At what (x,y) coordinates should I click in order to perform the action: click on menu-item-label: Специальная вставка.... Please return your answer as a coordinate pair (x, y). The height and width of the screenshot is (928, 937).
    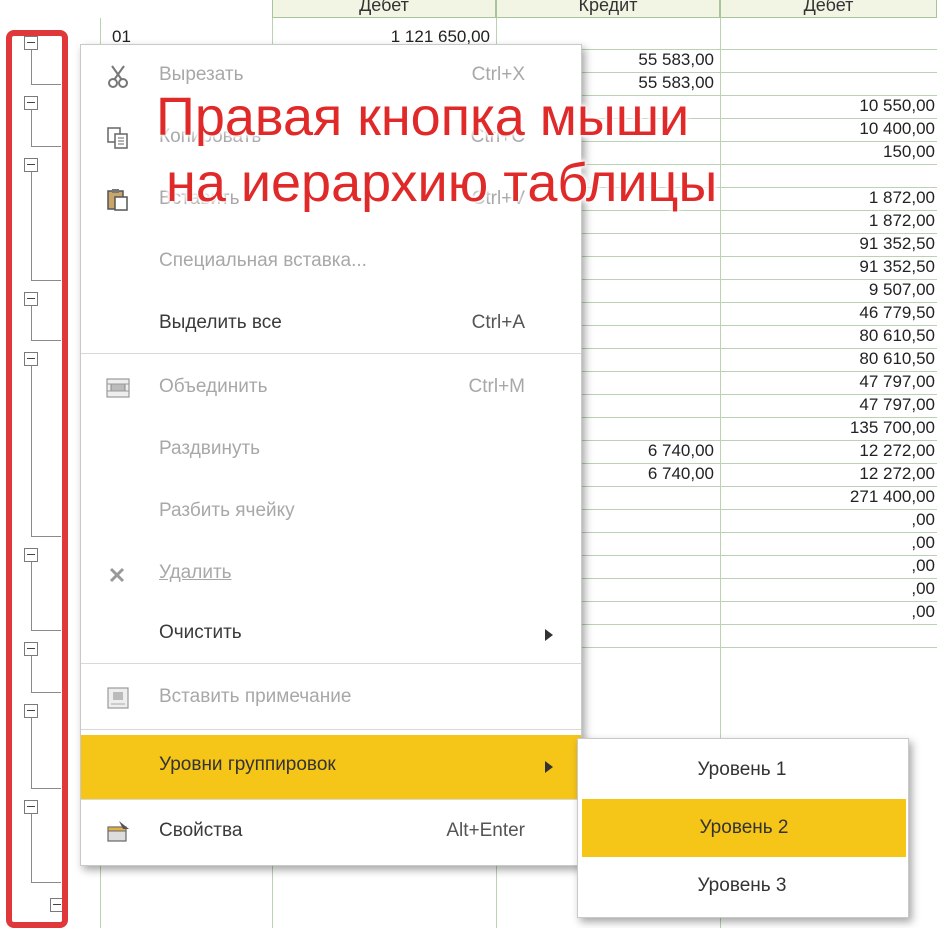
    Looking at the image, I should click on (263, 260).